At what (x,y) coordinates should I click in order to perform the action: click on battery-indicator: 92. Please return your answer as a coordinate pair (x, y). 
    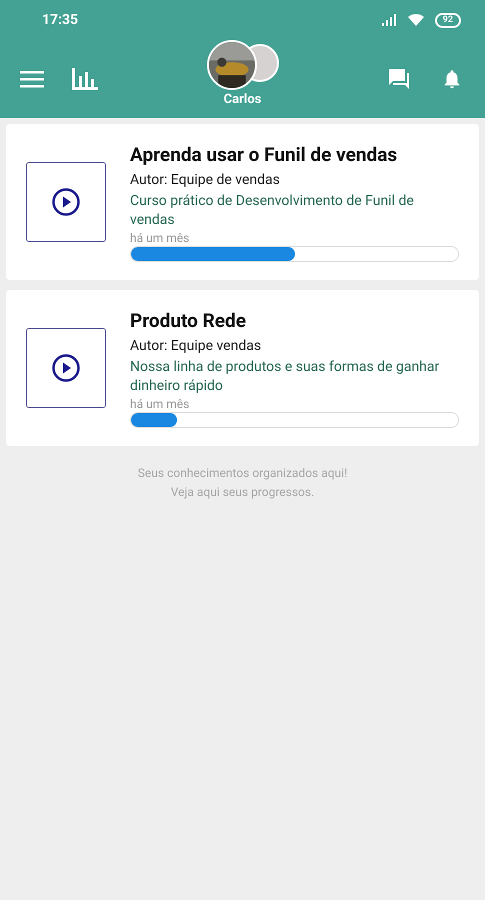
    Looking at the image, I should click on (447, 20).